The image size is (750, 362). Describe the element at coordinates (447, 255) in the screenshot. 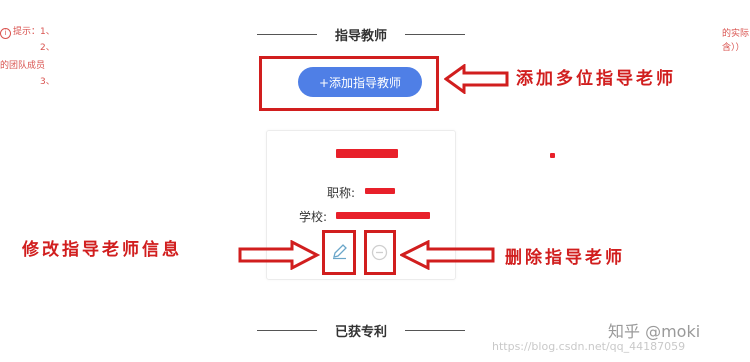

I see `arrow-icon-delete` at that location.